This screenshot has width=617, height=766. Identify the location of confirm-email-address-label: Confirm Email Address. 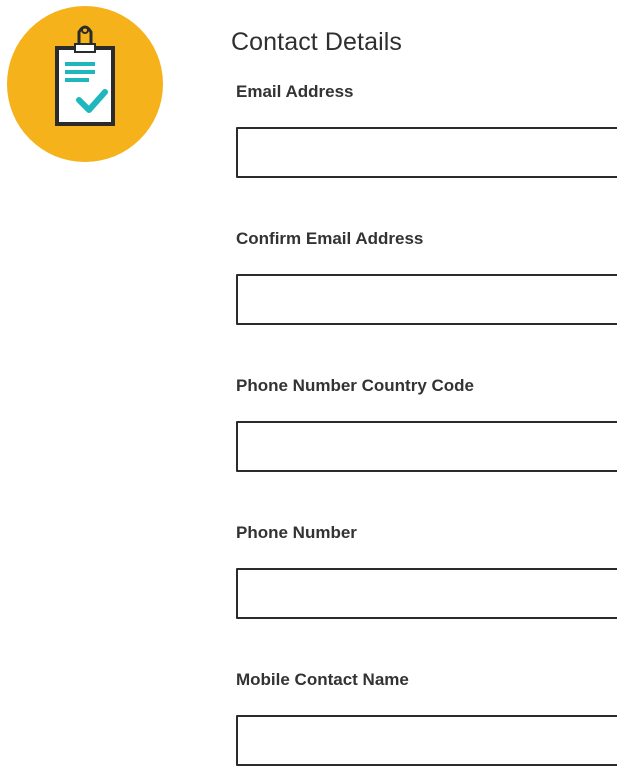
(330, 238).